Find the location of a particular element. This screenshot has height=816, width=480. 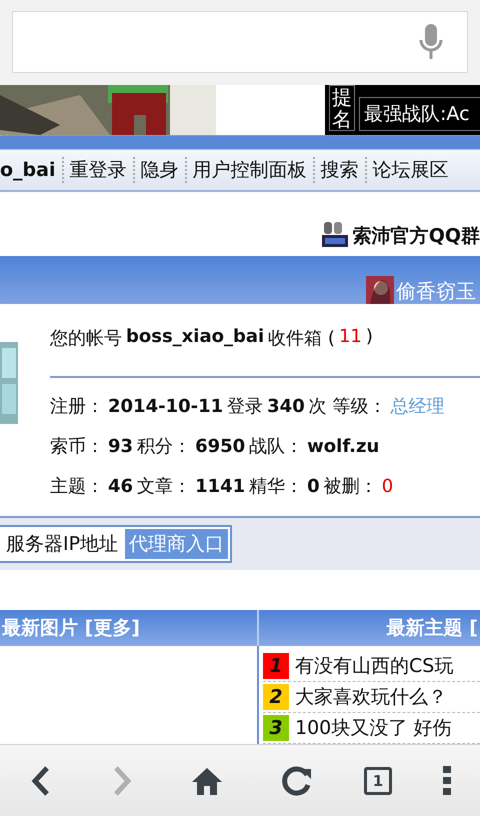

info-label: 精华： is located at coordinates (276, 486).